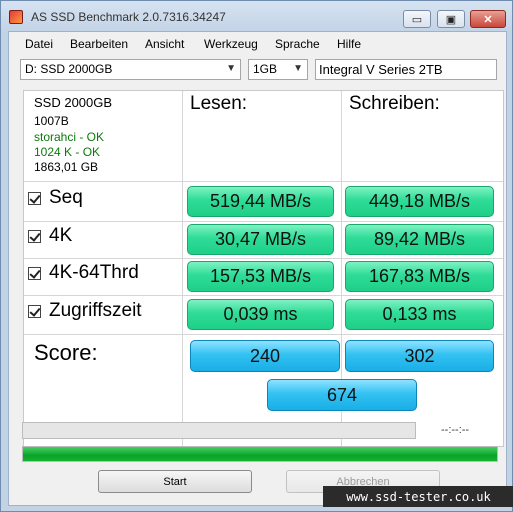  Describe the element at coordinates (73, 102) in the screenshot. I see `drive-model: SSD 2000GB` at that location.